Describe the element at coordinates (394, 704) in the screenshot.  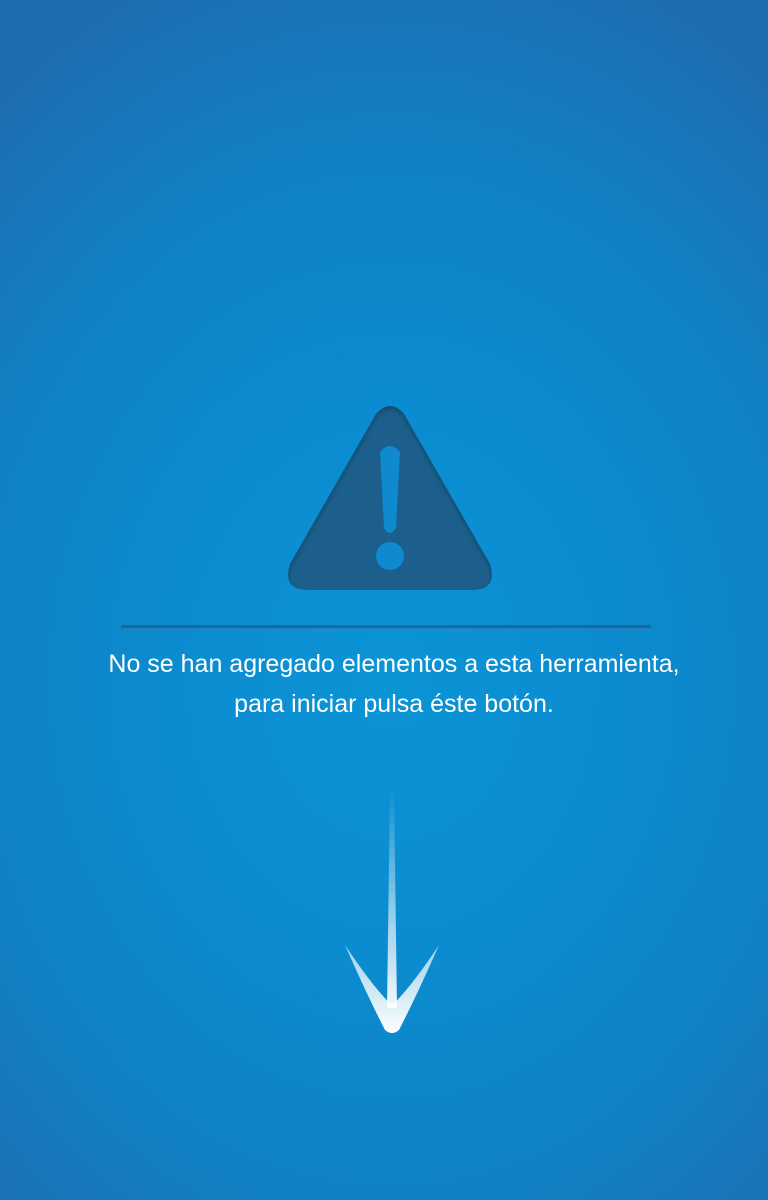
I see `message-line-2: para iniciar pulsa éste botón.` at that location.